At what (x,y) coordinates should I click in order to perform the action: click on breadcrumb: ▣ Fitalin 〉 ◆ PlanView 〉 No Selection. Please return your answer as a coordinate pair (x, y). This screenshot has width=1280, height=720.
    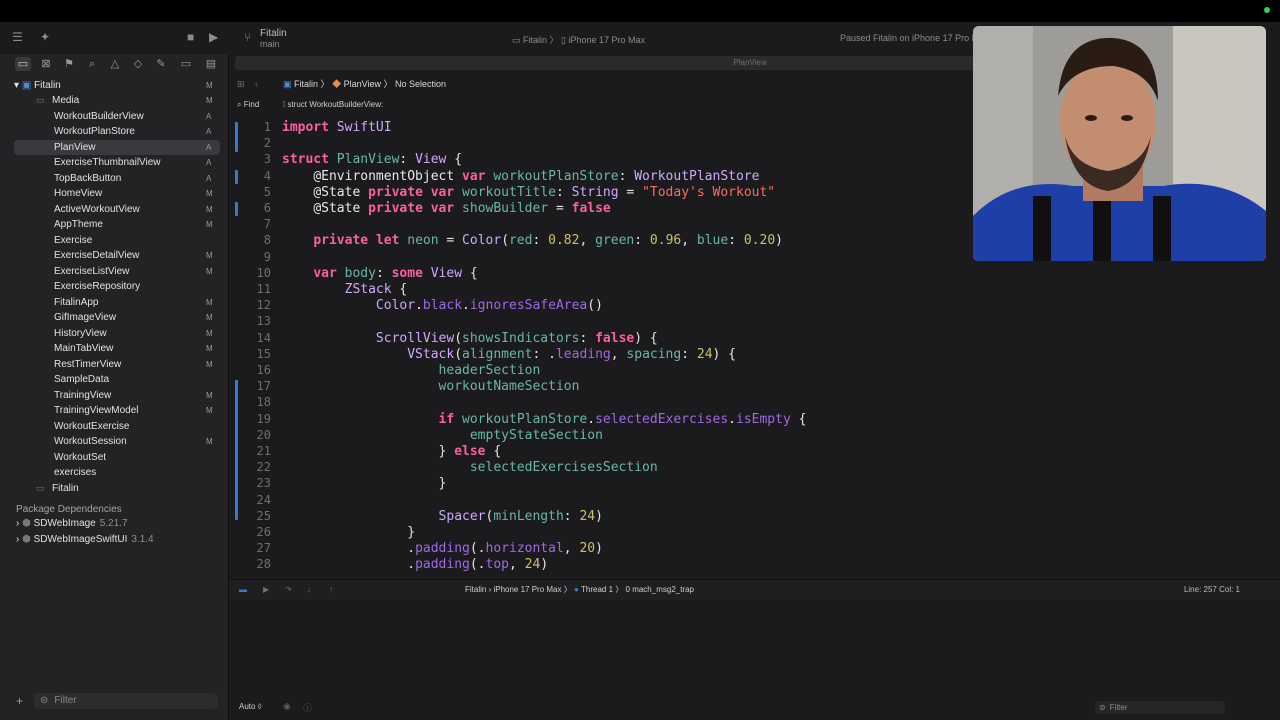
    Looking at the image, I should click on (364, 84).